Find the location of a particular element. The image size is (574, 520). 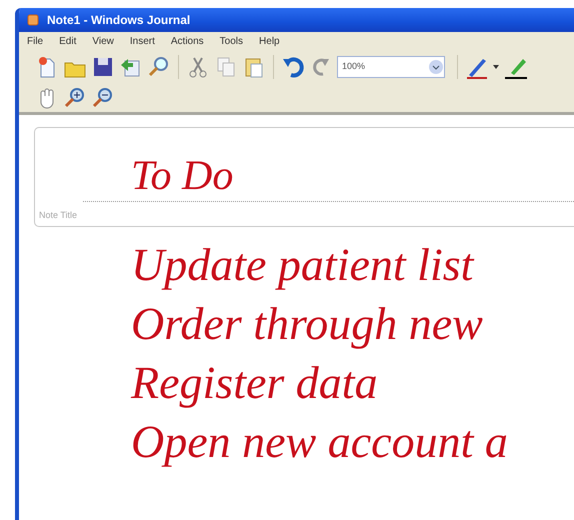

zoom-out-icon is located at coordinates (103, 98).